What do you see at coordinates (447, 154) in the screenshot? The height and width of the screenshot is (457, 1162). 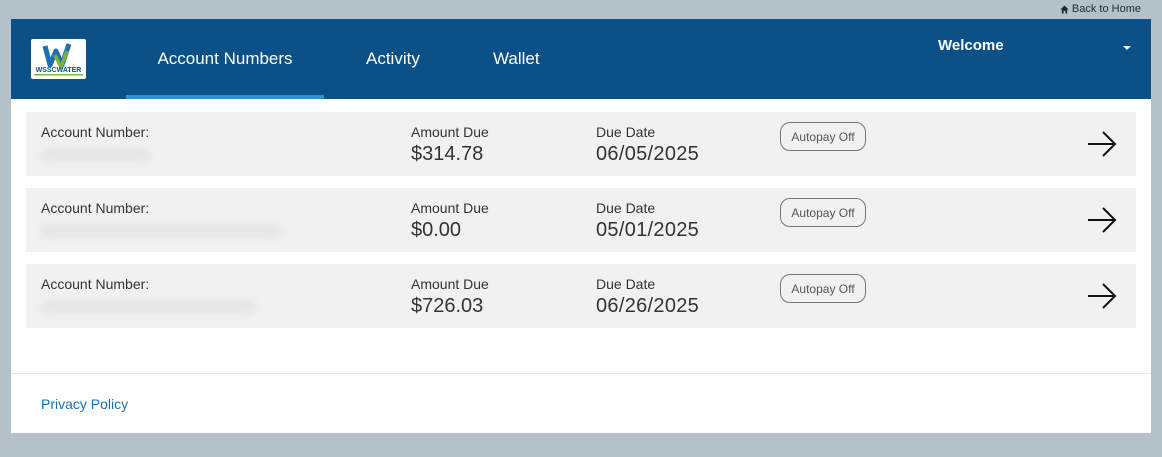 I see `amount-due-value: $314.78` at bounding box center [447, 154].